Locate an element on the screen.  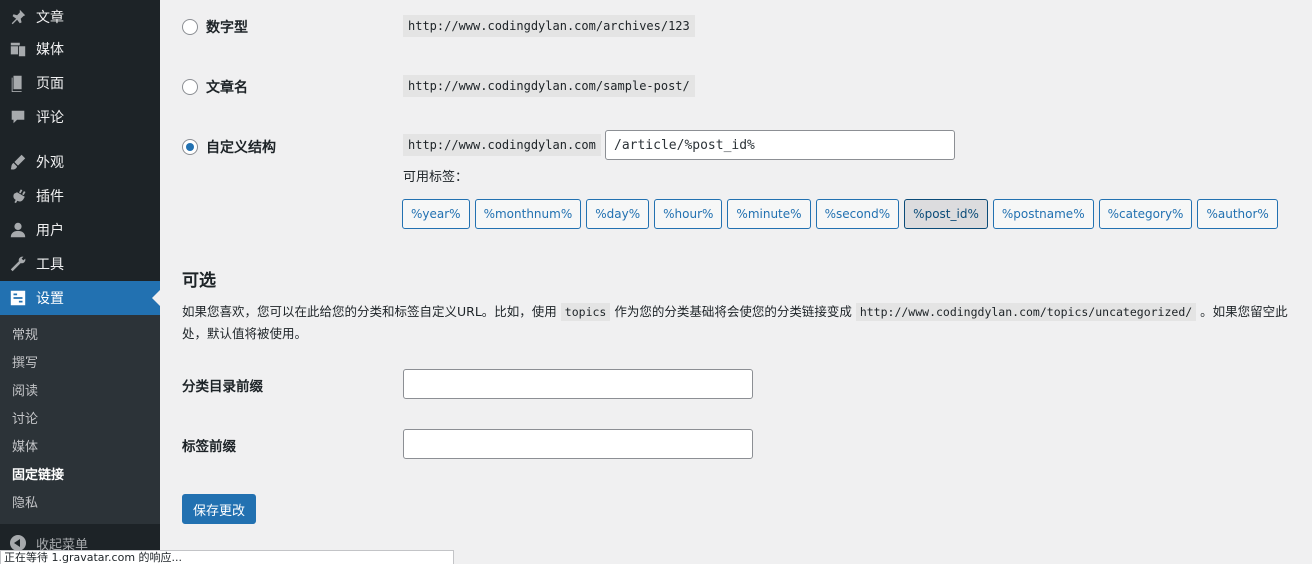
submenu-item-writing: 撰写 is located at coordinates (25, 364).